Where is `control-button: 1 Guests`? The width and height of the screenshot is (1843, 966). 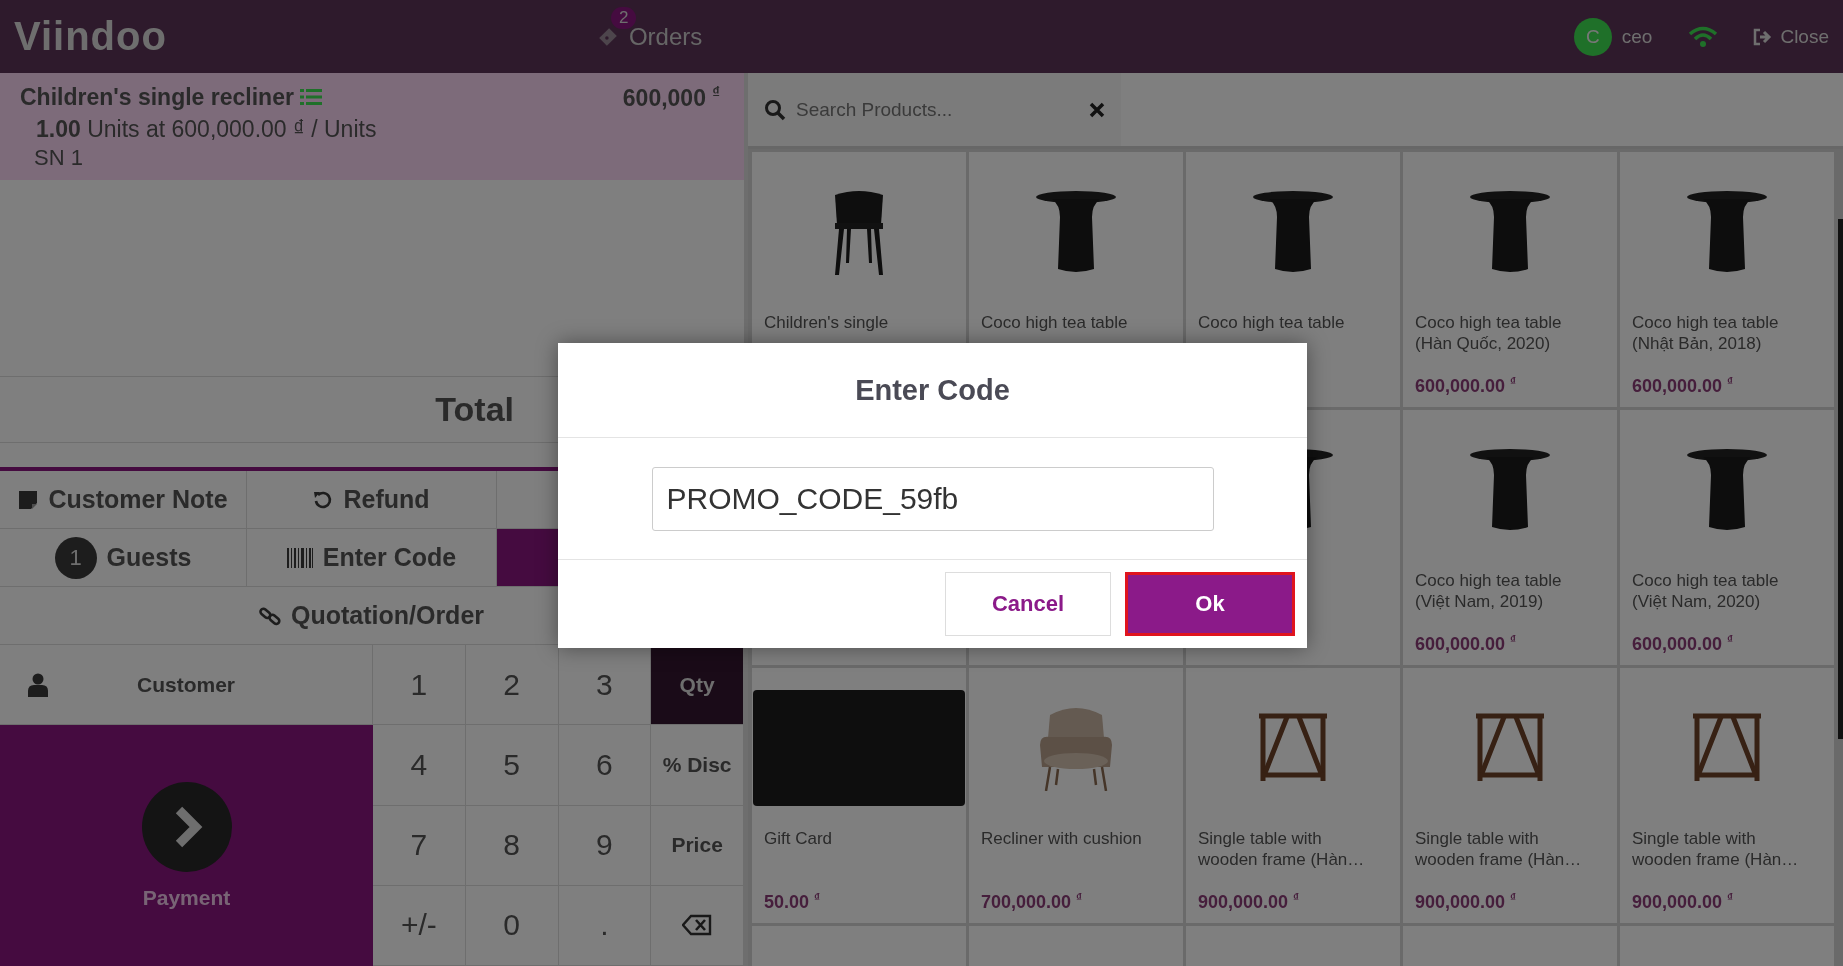
control-button: 1 Guests is located at coordinates (123, 558).